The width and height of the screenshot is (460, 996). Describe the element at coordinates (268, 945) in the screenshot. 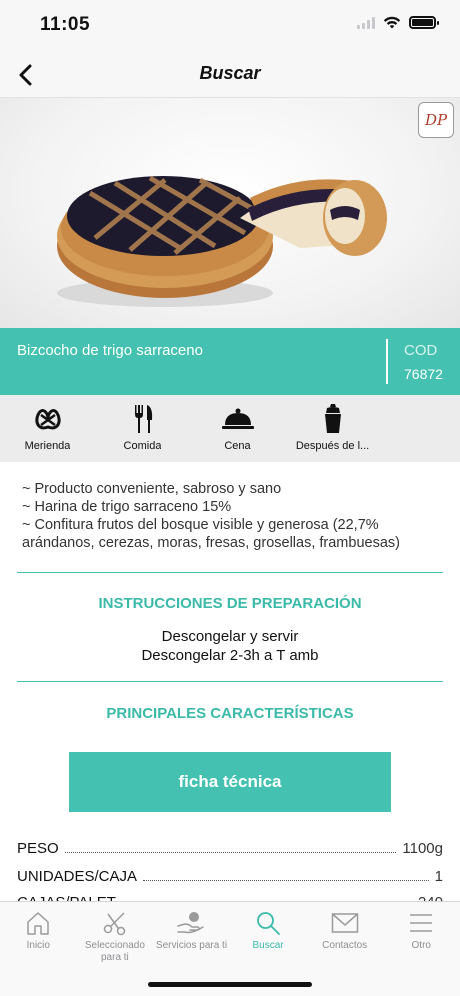

I see `tab-label: Buscar` at that location.